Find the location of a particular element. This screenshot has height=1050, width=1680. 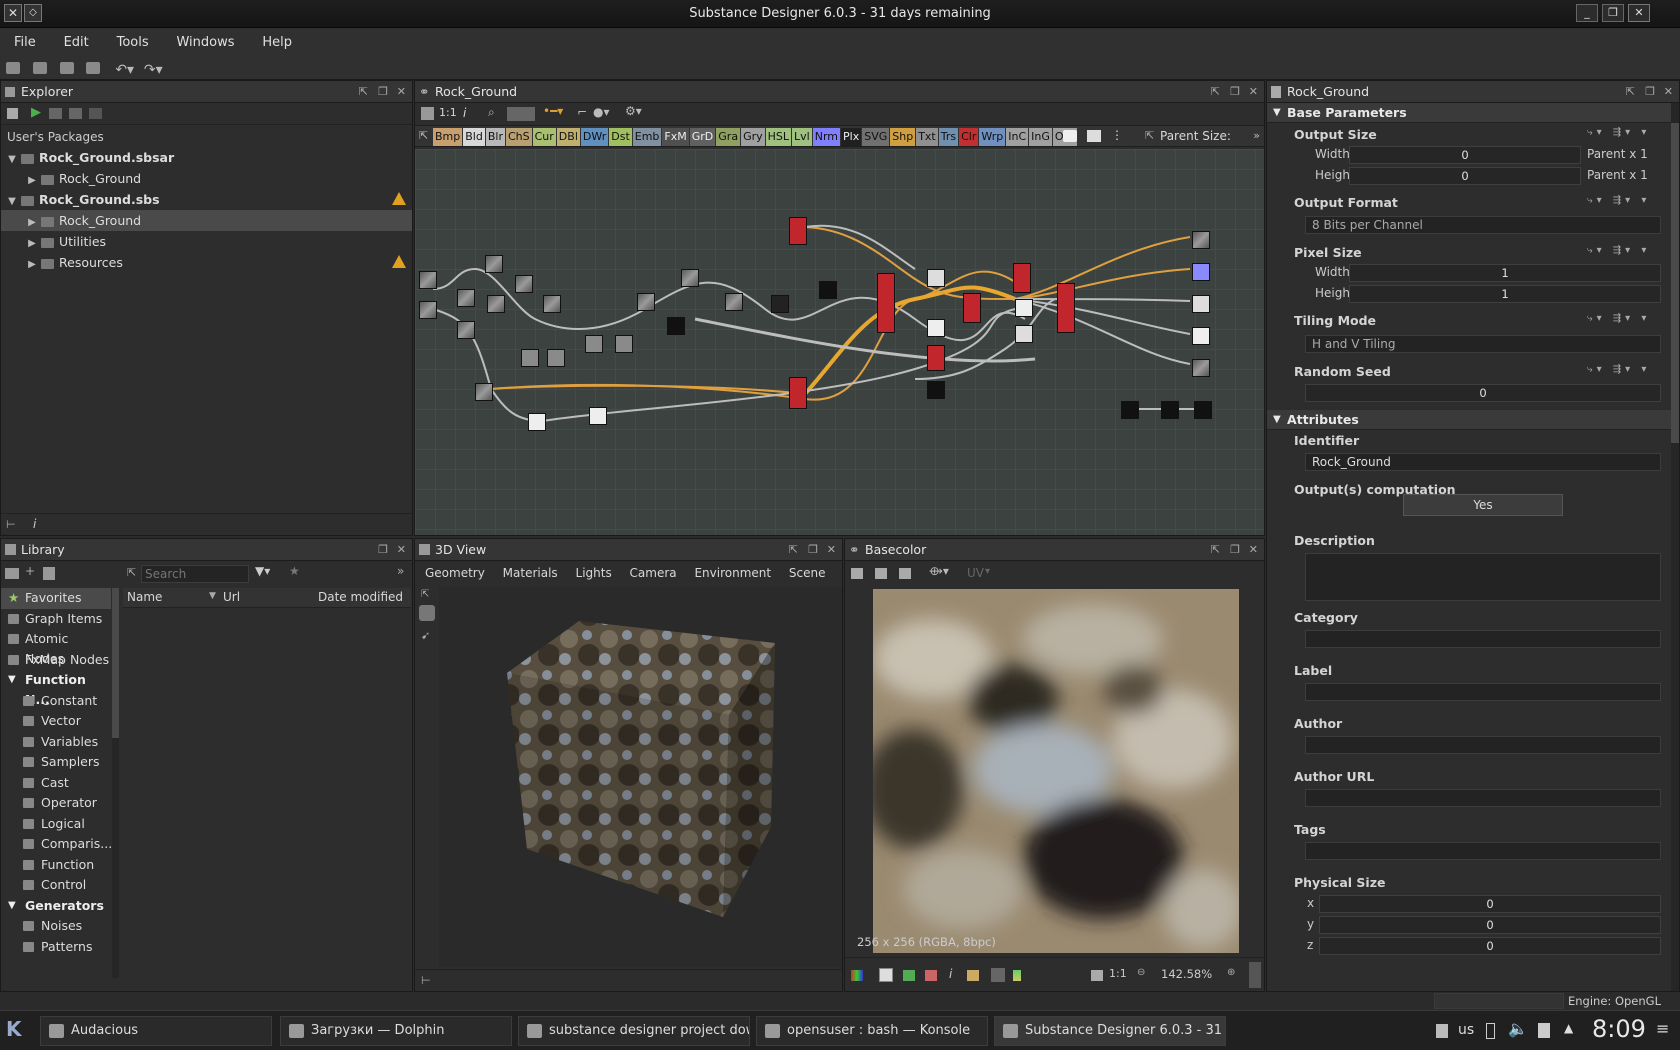

node-palette-item: Cur is located at coordinates (544, 137).